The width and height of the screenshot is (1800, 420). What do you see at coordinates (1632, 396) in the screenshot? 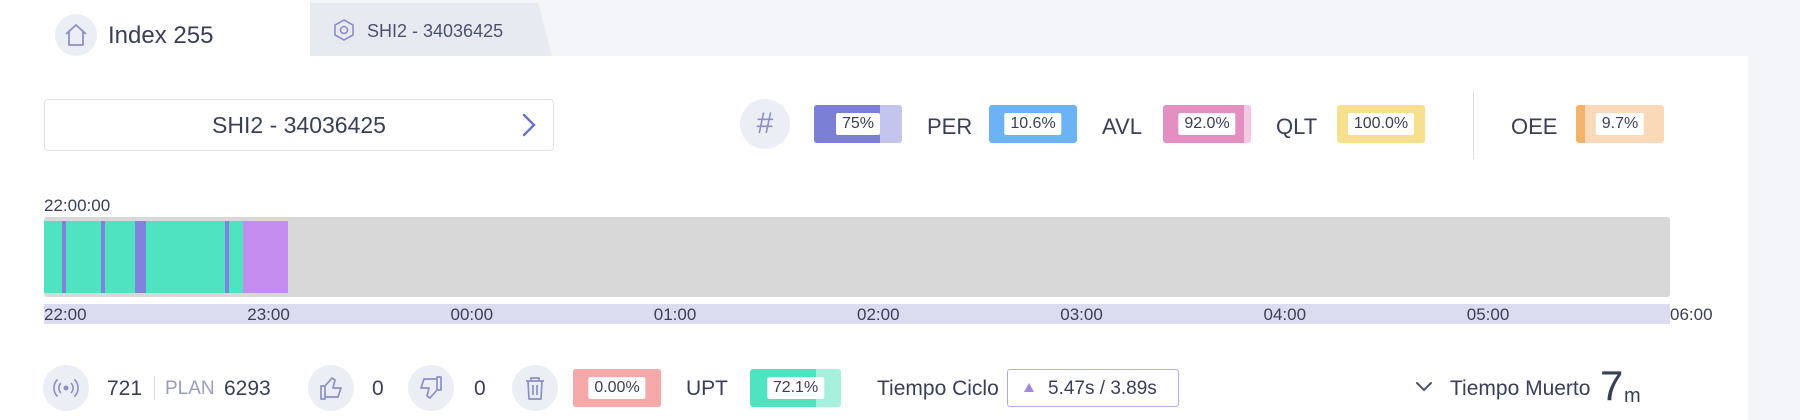
I see `muerto-unit: m` at bounding box center [1632, 396].